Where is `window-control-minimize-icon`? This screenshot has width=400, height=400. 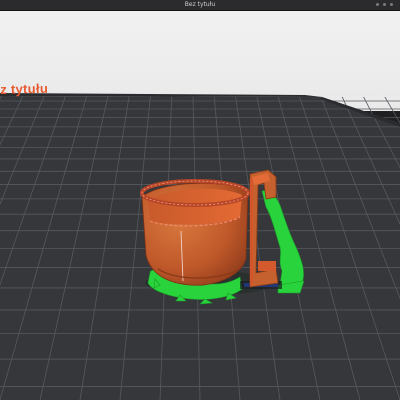
window-control-minimize-icon is located at coordinates (377, 4).